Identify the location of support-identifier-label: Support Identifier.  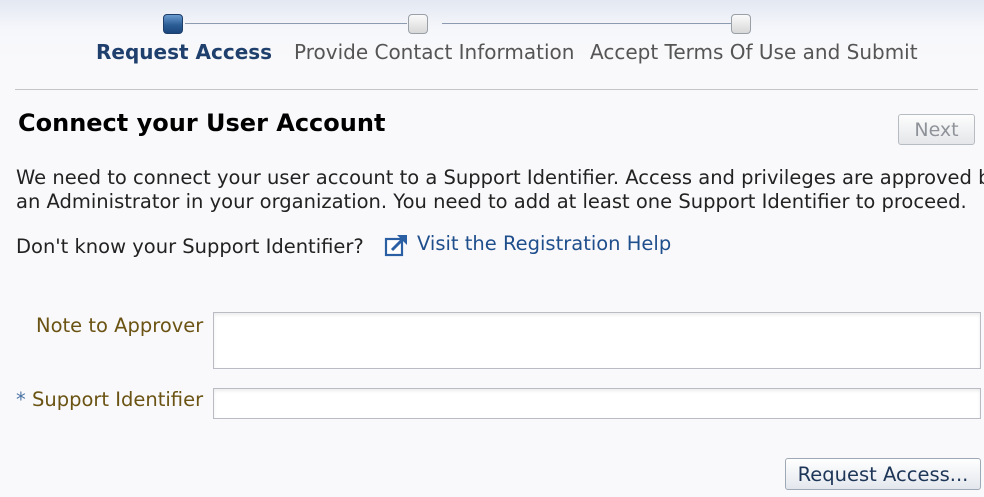
(117, 399).